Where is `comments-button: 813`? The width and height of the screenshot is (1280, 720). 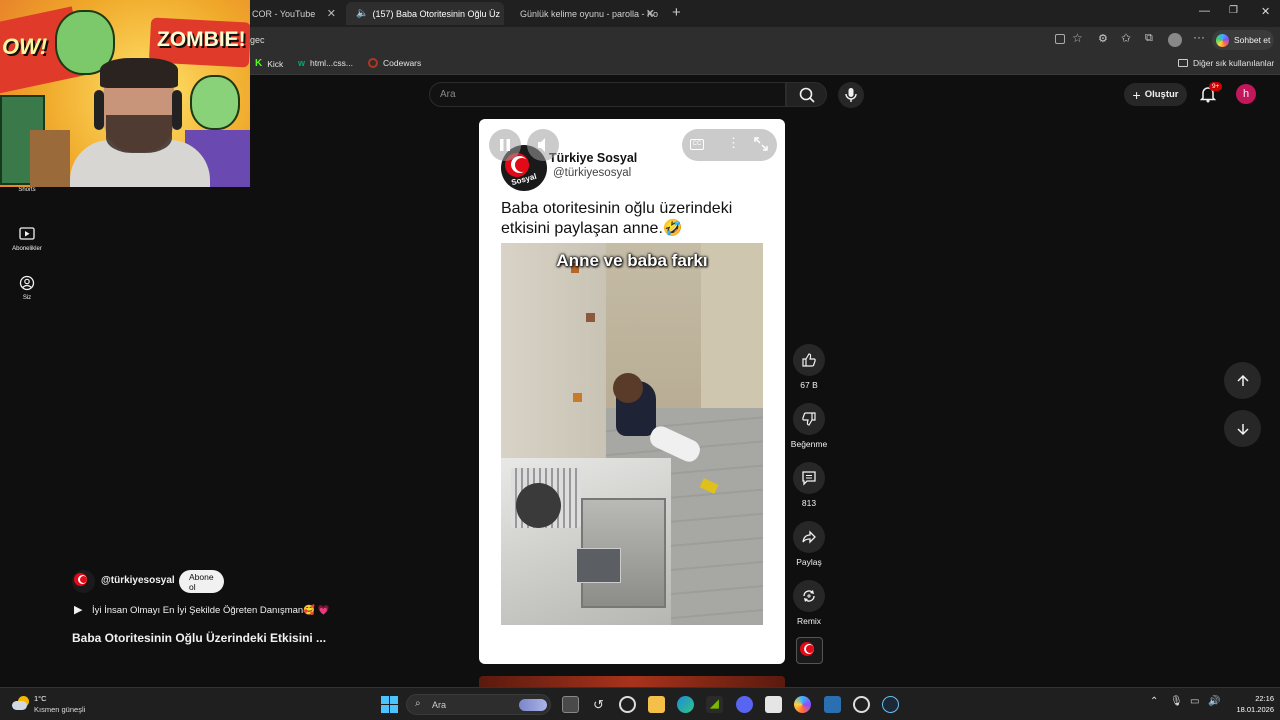 comments-button: 813 is located at coordinates (809, 485).